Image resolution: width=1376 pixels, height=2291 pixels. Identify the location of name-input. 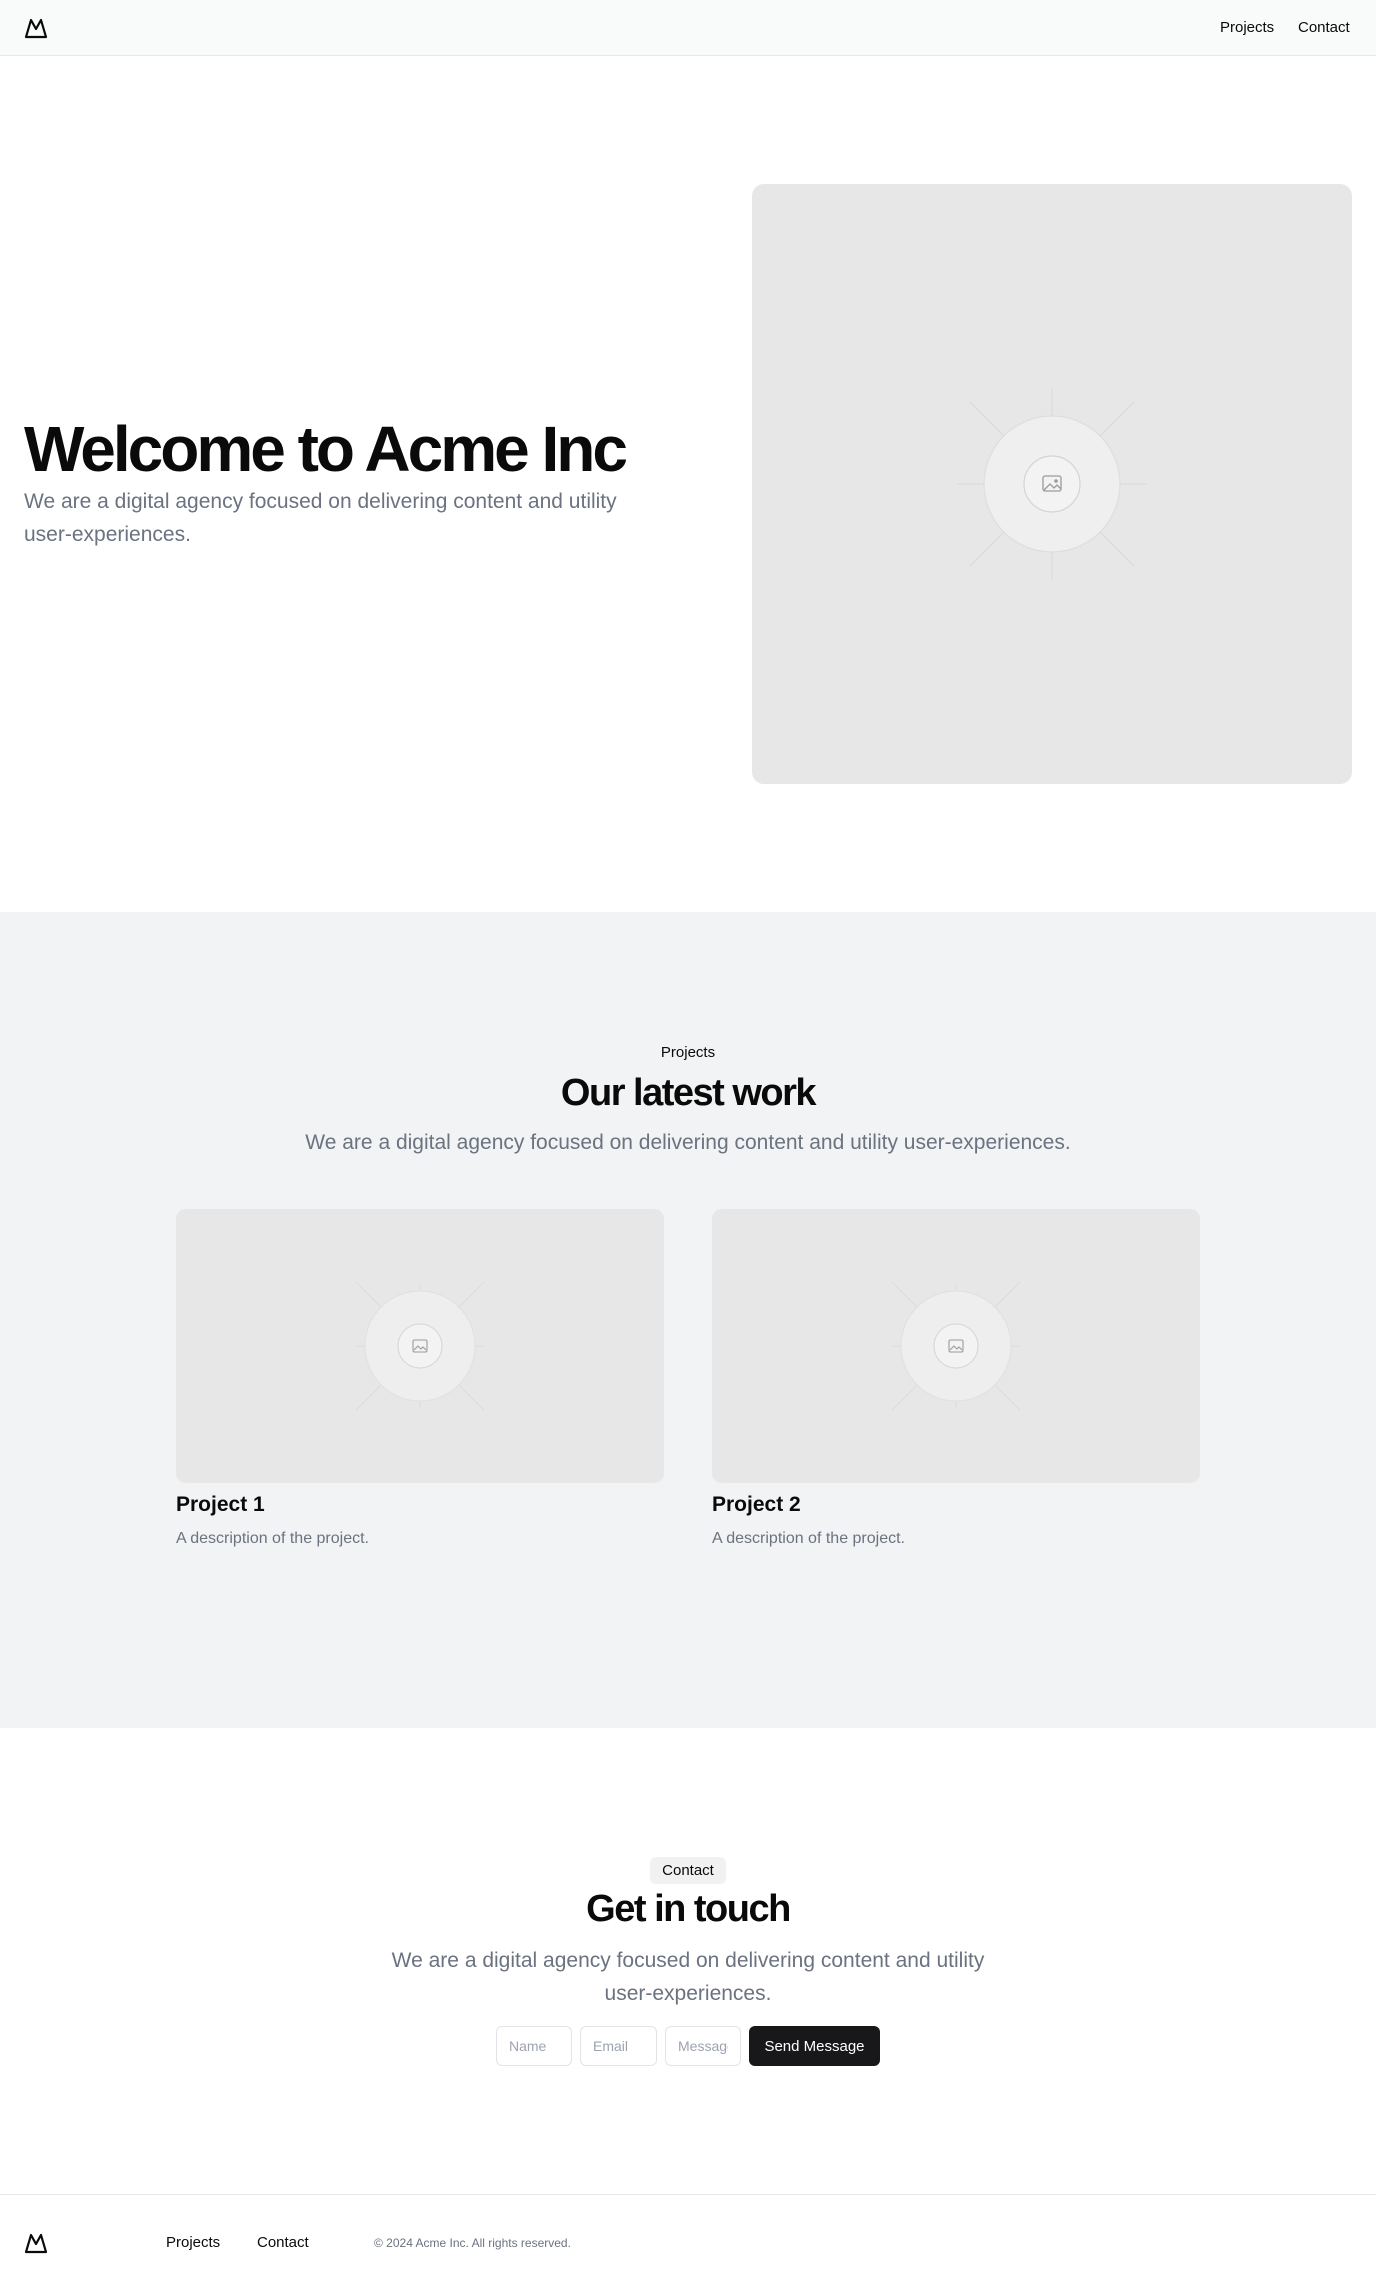
(534, 2046).